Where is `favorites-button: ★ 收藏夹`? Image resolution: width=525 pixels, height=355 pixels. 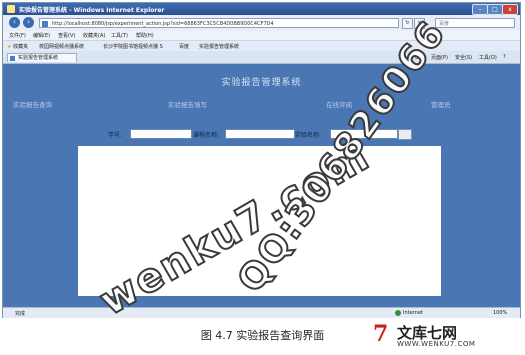 favorites-button: ★ 收藏夹 is located at coordinates (17, 46).